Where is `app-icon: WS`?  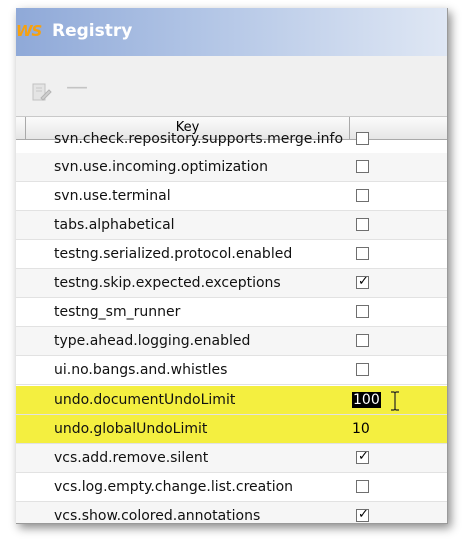 app-icon: WS is located at coordinates (29, 31).